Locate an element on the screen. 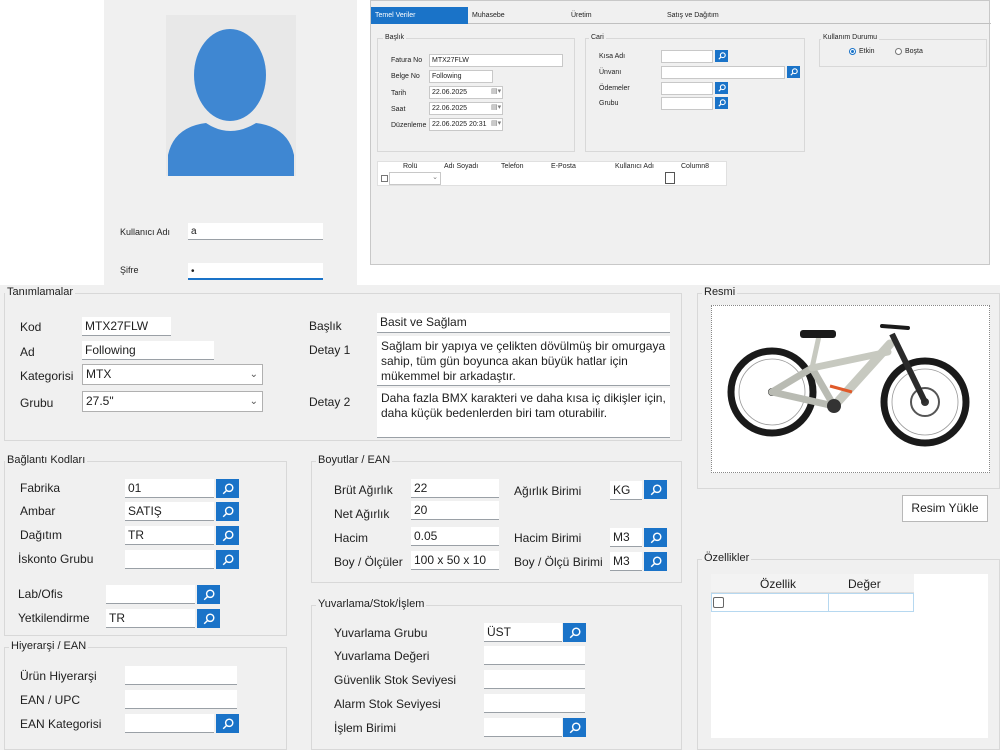 This screenshot has height=750, width=1000. brut-input: 22 is located at coordinates (455, 488).